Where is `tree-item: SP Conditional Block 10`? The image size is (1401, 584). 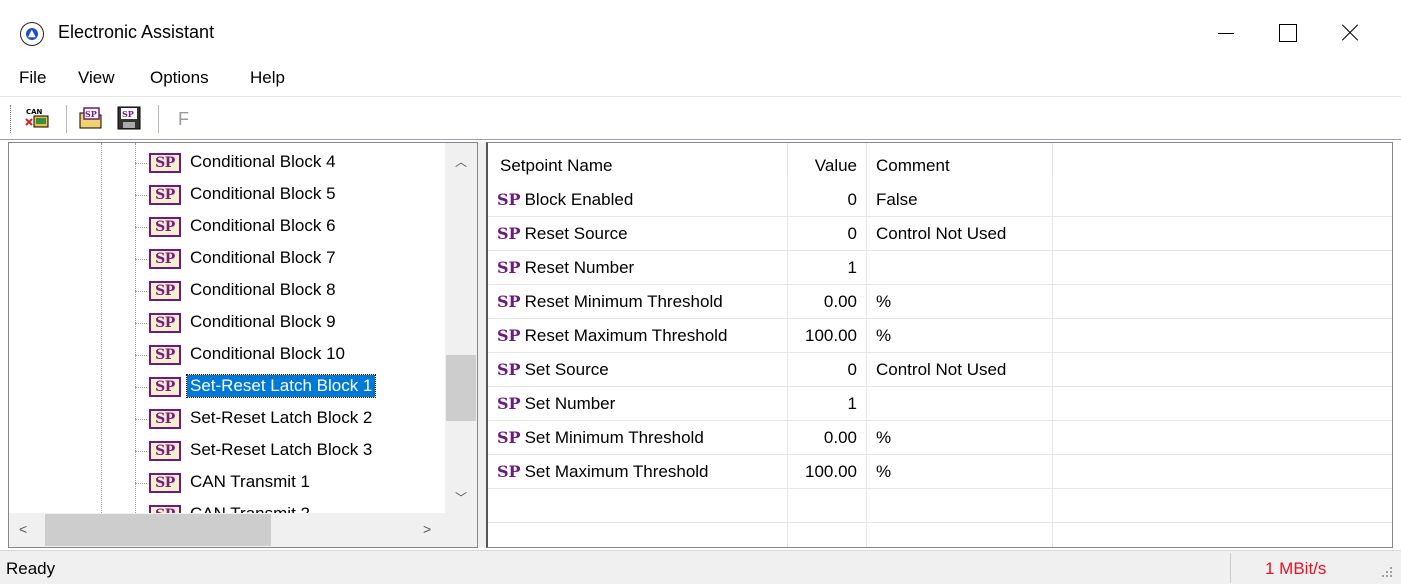
tree-item: SP Conditional Block 10 is located at coordinates (285, 355).